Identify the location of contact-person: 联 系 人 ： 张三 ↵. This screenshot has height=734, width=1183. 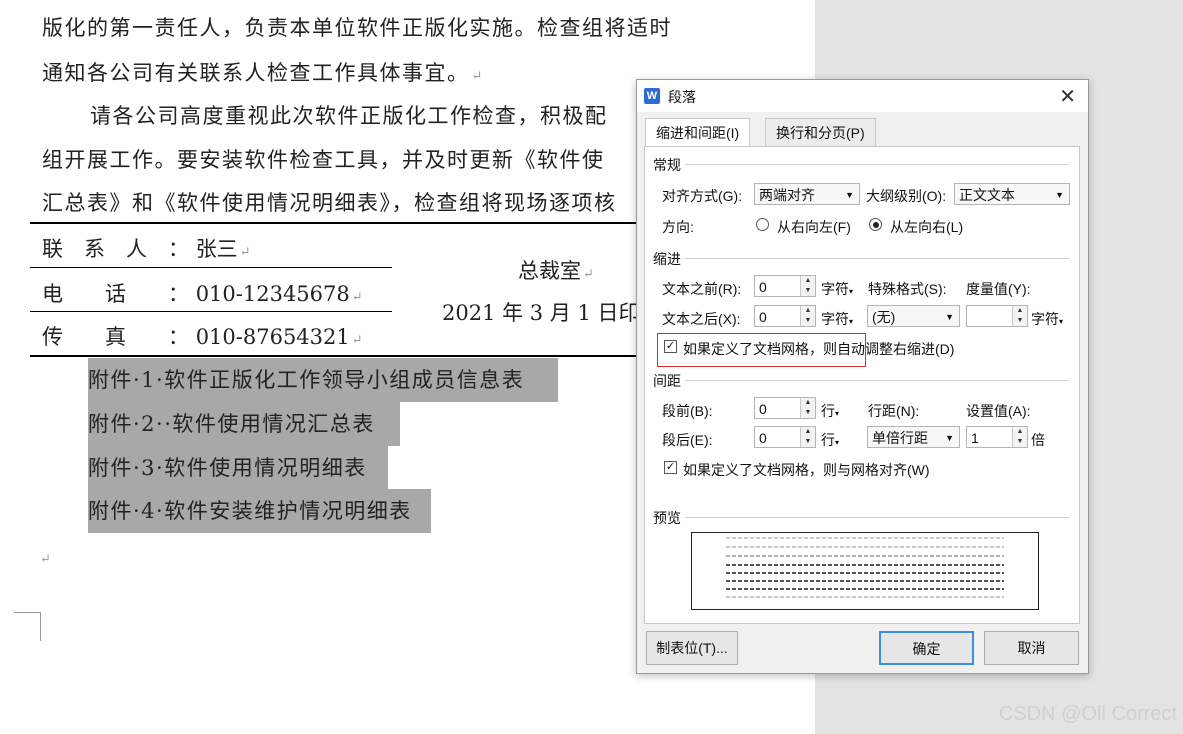
(146, 249).